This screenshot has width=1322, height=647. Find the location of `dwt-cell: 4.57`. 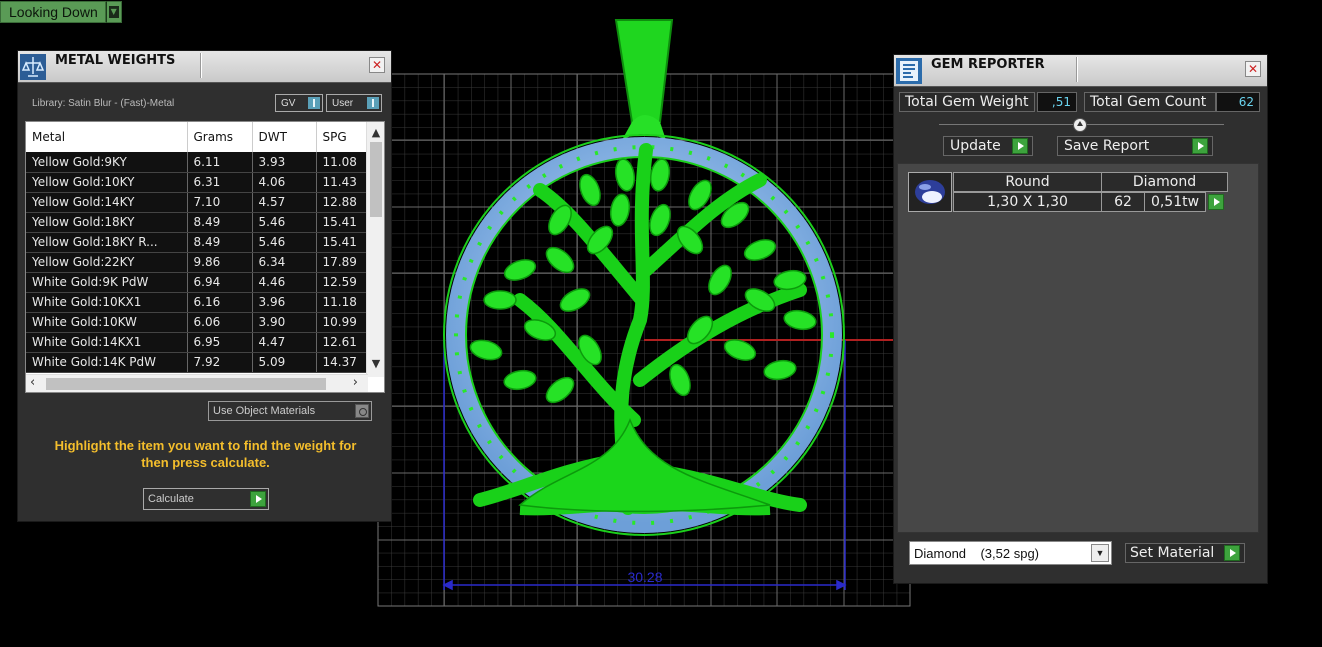

dwt-cell: 4.57 is located at coordinates (284, 202).